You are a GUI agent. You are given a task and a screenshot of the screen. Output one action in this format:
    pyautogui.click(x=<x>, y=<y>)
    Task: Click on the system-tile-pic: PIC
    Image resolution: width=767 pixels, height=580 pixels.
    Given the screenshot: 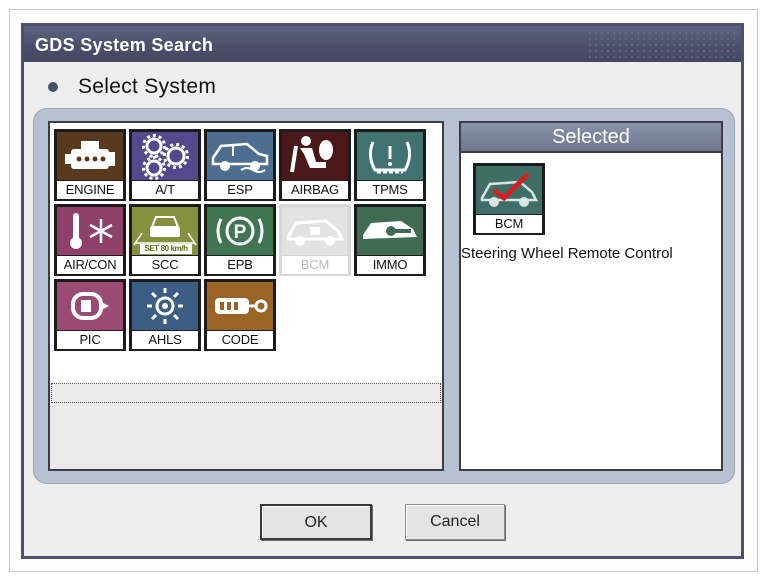 What is the action you would take?
    pyautogui.click(x=90, y=315)
    